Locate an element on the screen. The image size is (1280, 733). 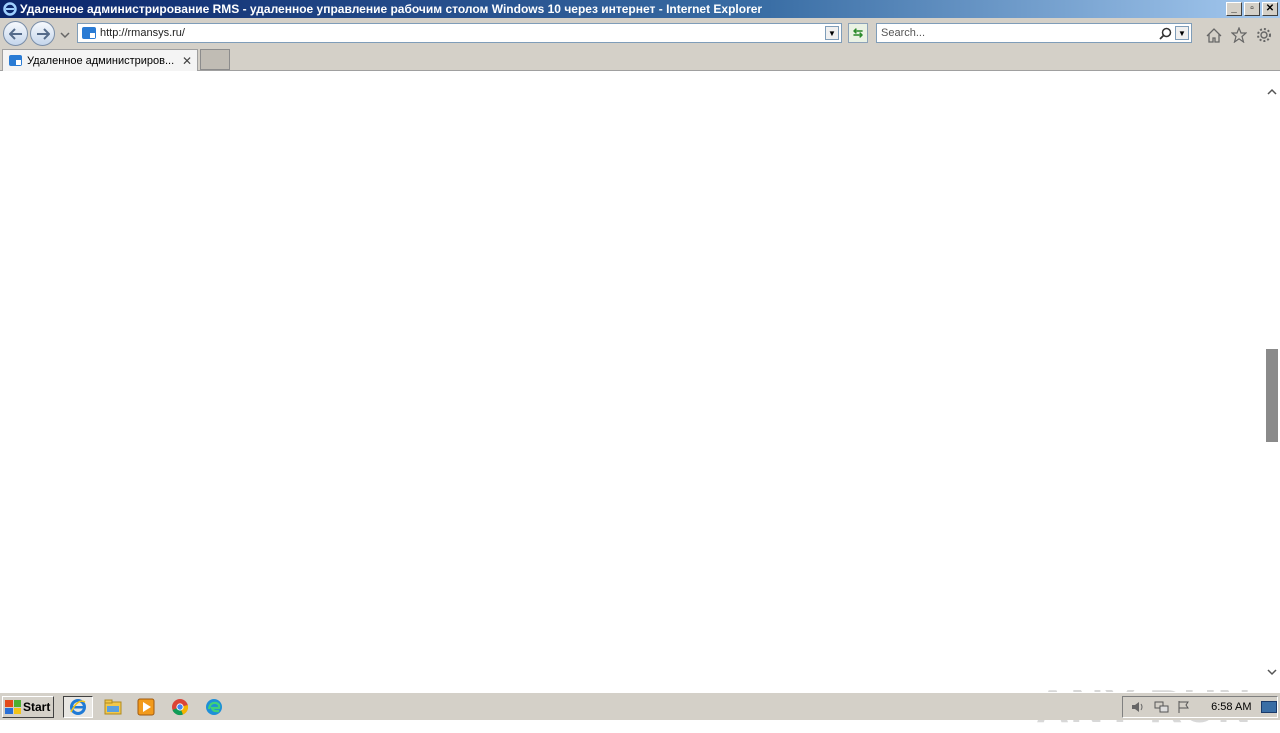
new-tab-button is located at coordinates (215, 59).